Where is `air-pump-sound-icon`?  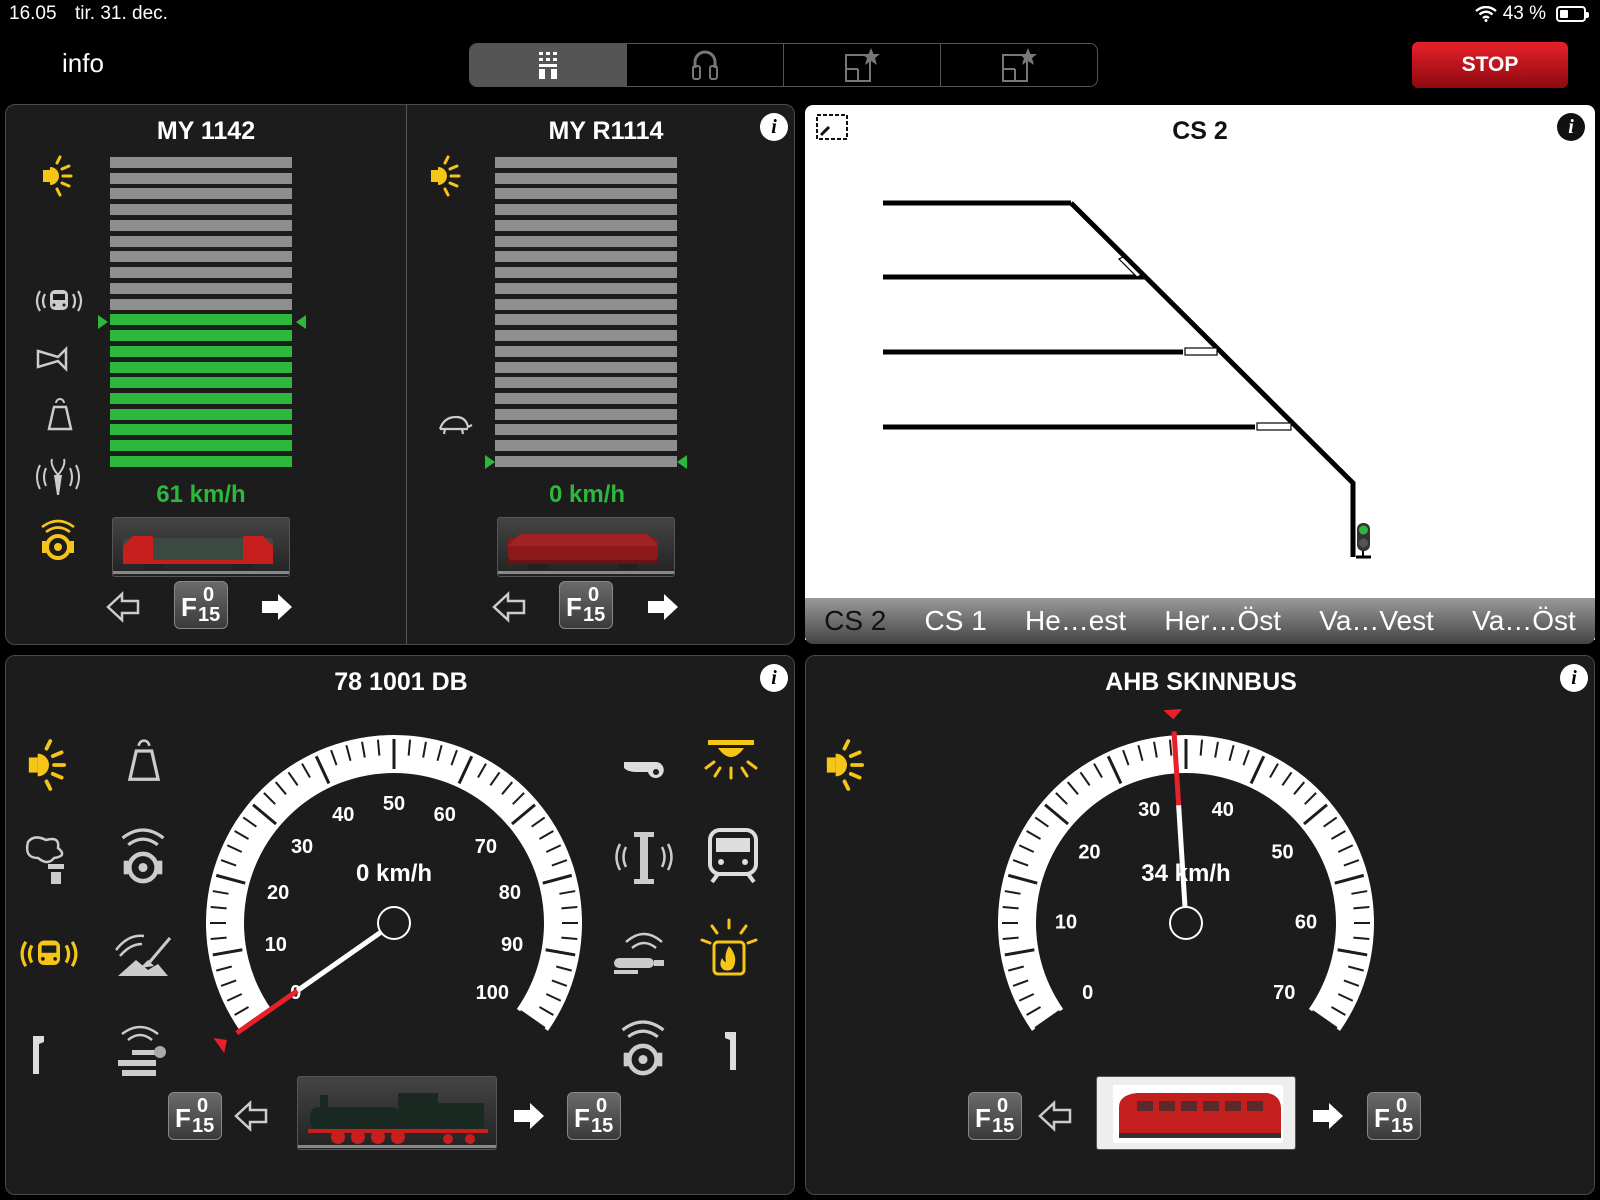 air-pump-sound-icon is located at coordinates (643, 952).